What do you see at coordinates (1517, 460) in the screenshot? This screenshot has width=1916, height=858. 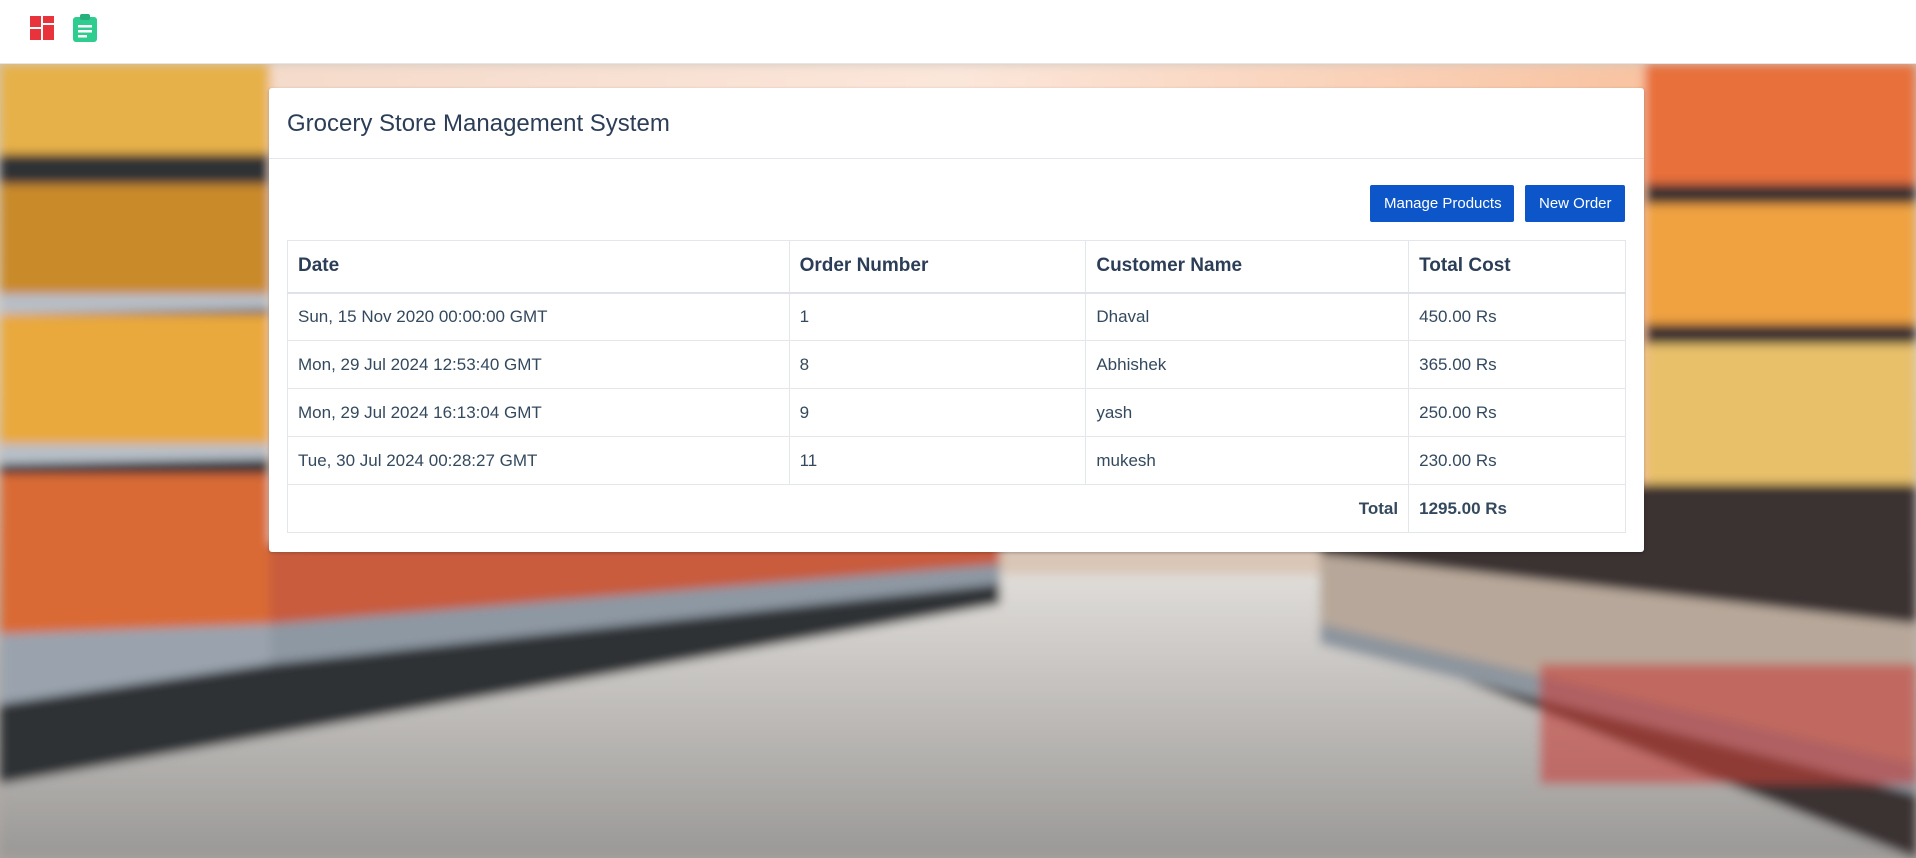 I see `cell-total-cost: 230.00 Rs` at bounding box center [1517, 460].